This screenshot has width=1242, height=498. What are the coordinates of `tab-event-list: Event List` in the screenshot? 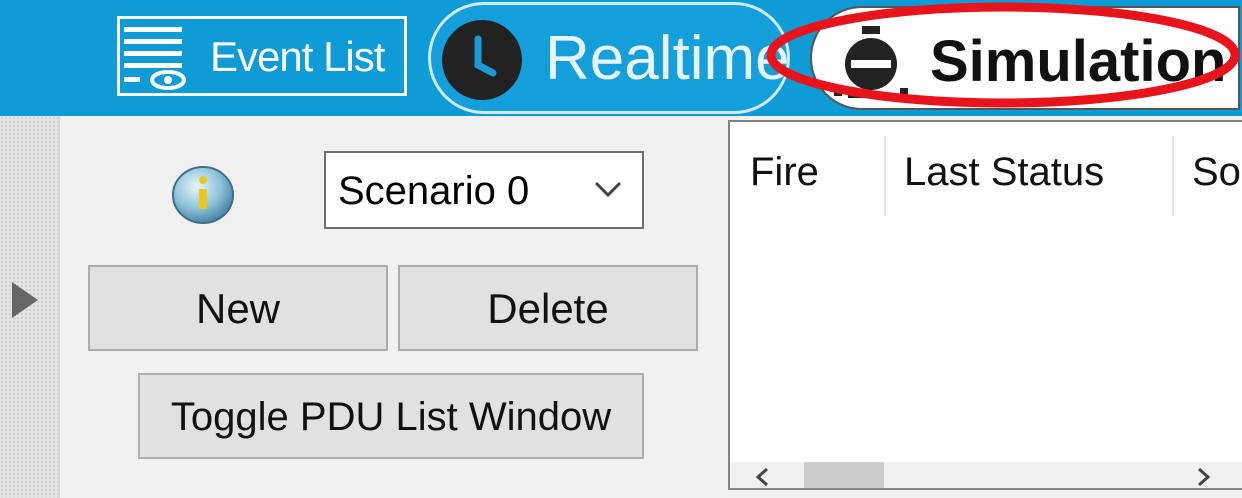 It's located at (262, 56).